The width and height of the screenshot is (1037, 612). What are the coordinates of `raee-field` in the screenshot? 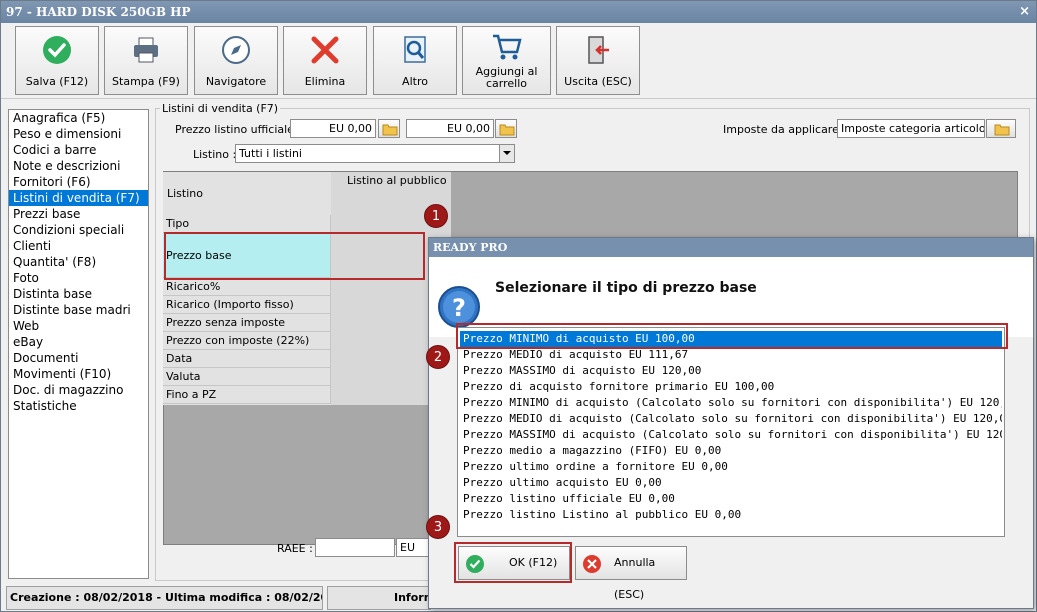 It's located at (355, 547).